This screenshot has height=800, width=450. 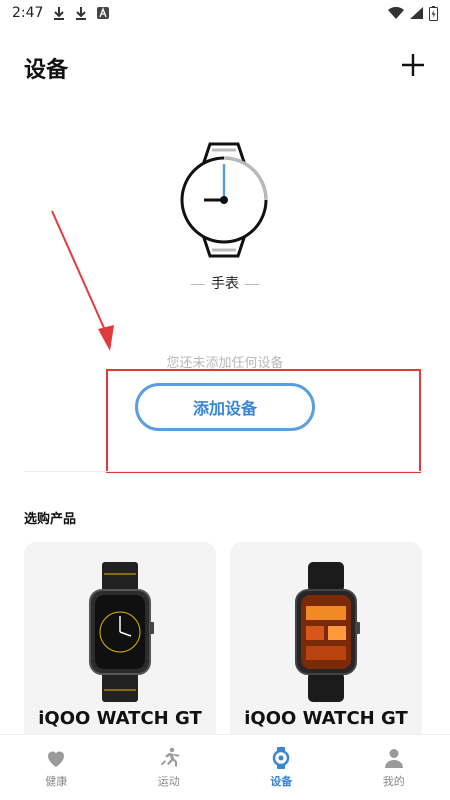 What do you see at coordinates (168, 781) in the screenshot?
I see `nav-label: 运动` at bounding box center [168, 781].